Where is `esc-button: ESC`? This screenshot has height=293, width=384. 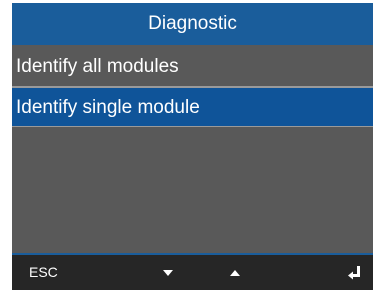
esc-button: ESC is located at coordinates (43, 272).